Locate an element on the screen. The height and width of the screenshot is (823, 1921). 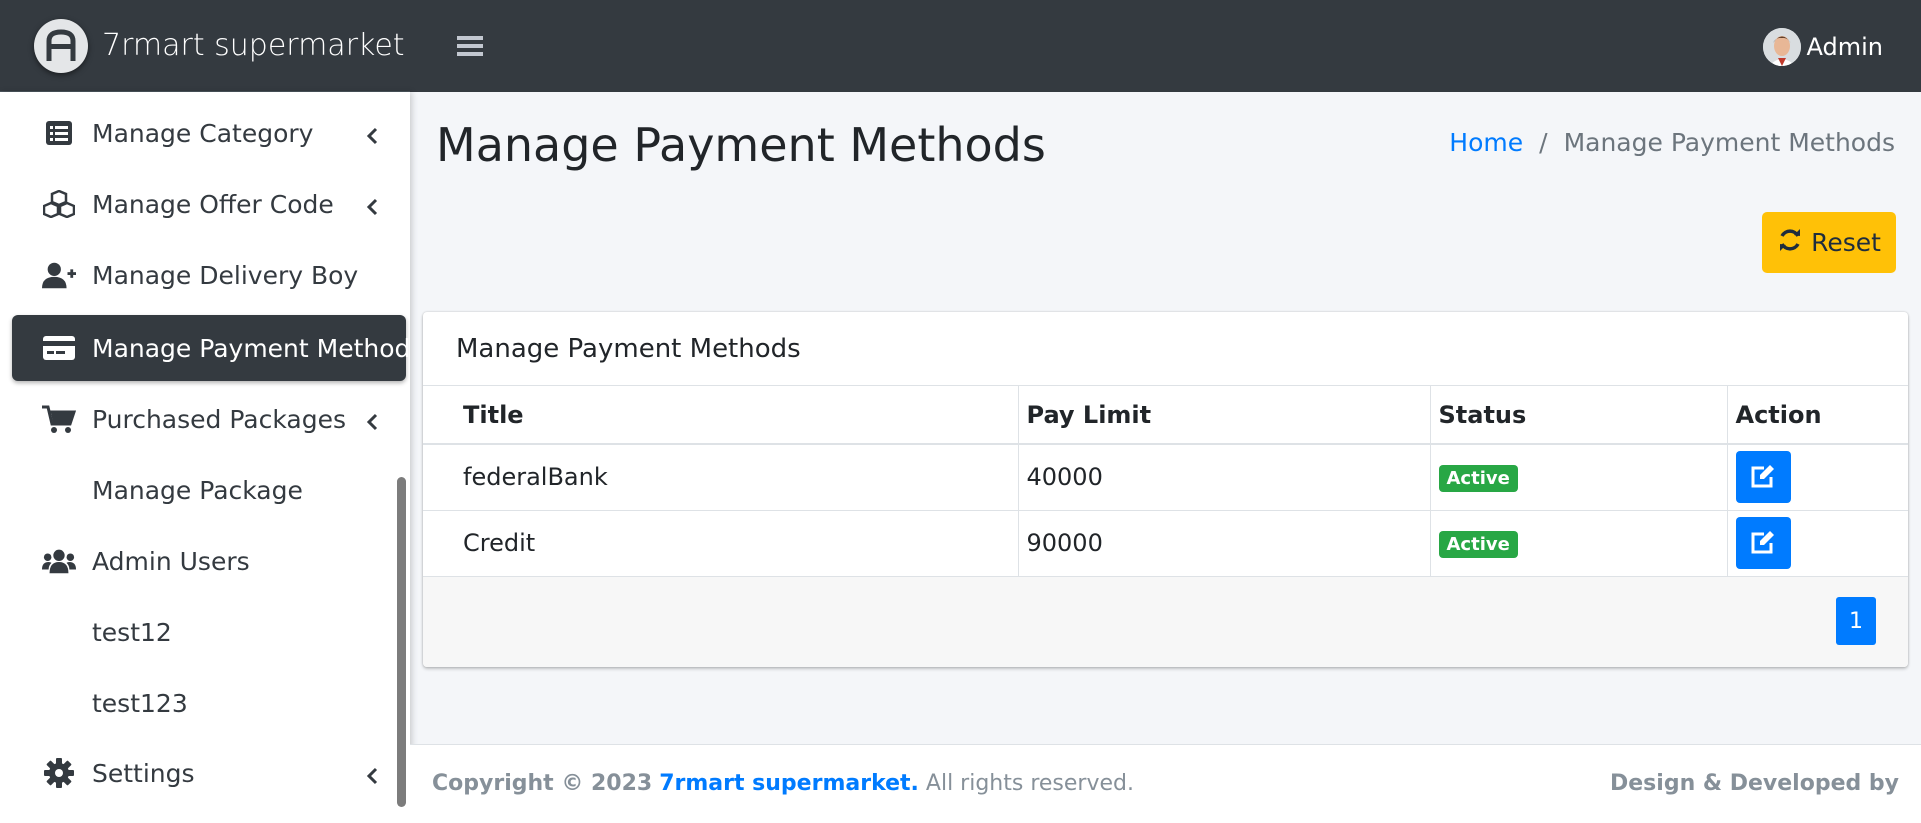
sidebar-item-test12: test12 is located at coordinates (209, 632).